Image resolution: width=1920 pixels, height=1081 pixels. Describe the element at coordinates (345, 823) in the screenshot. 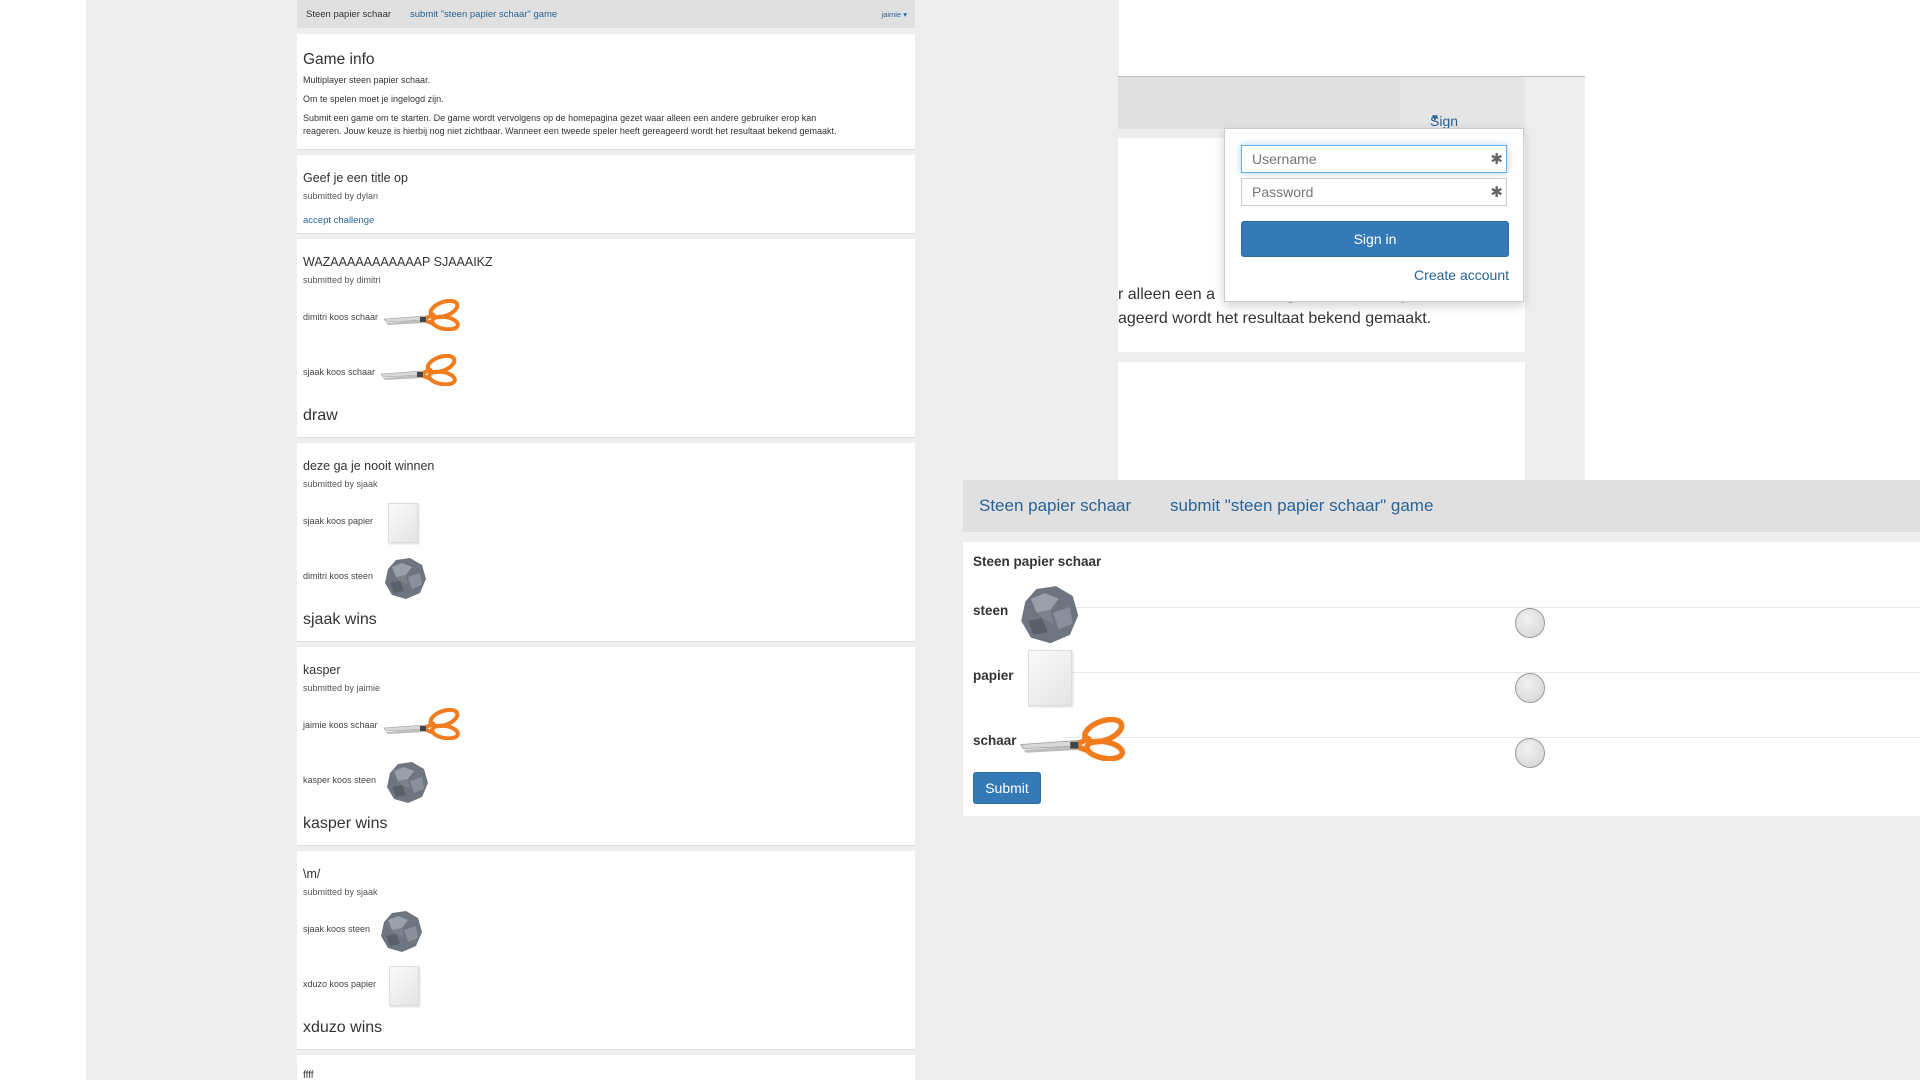

I see `game-result: kasper wins` at that location.